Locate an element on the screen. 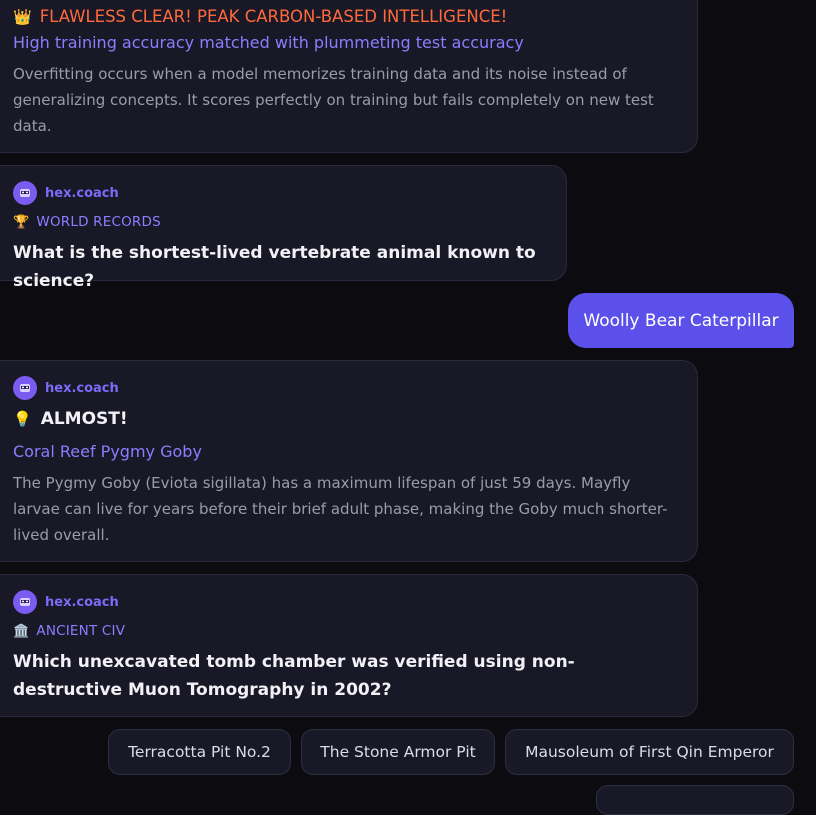 Image resolution: width=816 pixels, height=815 pixels. option-label: The Stone Armor Pit is located at coordinates (398, 752).